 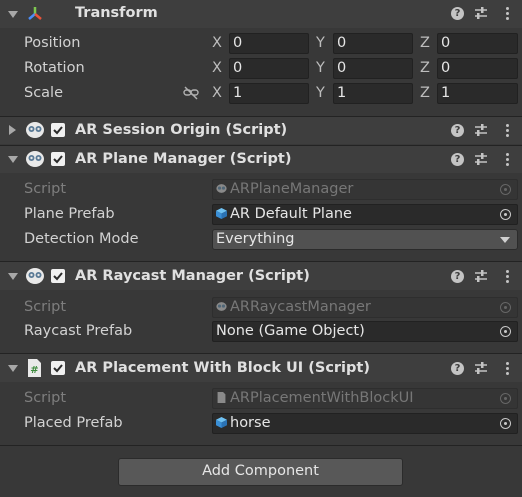 I want to click on plane-prefab-field: AR Default Plane, so click(x=365, y=214).